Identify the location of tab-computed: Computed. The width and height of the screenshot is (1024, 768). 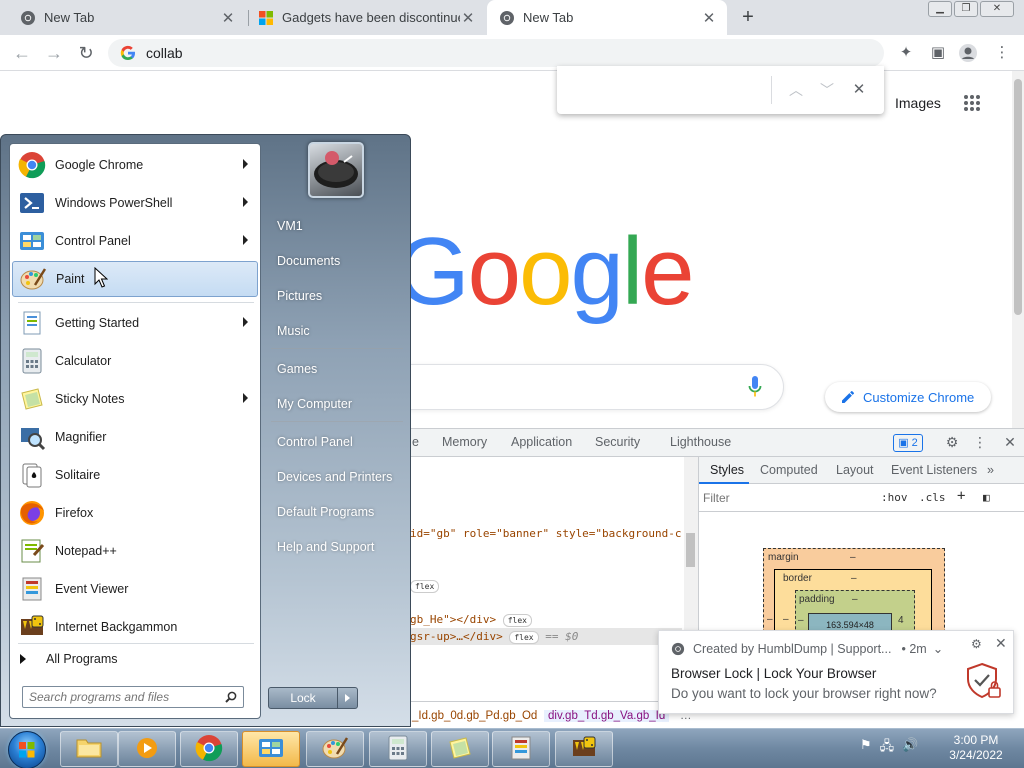
(789, 470).